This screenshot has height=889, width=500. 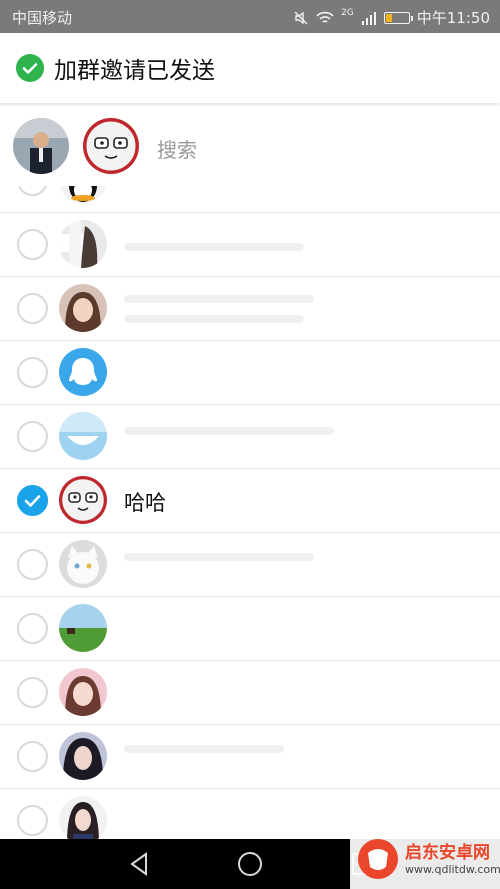 What do you see at coordinates (83, 436) in the screenshot?
I see `blue-smile-avatar` at bounding box center [83, 436].